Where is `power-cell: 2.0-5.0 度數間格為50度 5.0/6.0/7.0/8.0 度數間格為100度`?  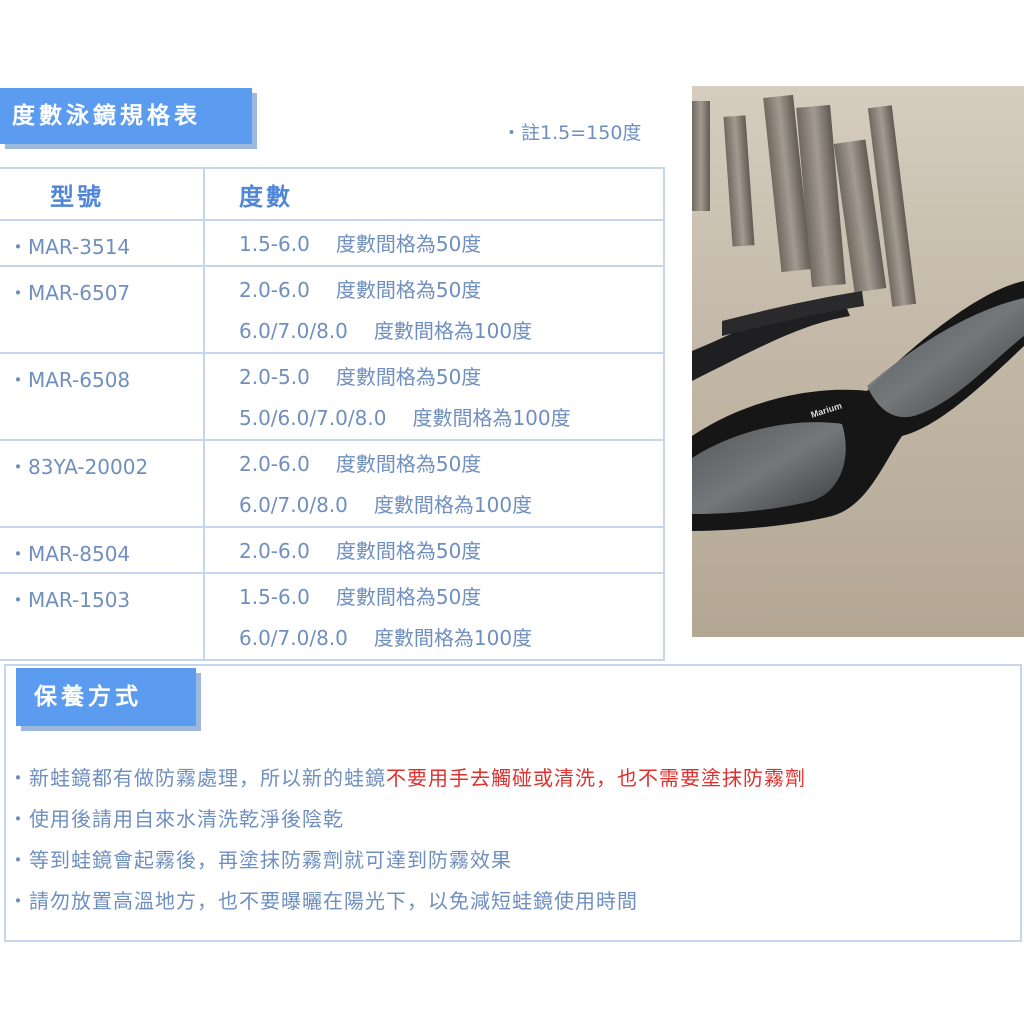
power-cell: 2.0-5.0 度數間格為50度 5.0/6.0/7.0/8.0 度數間格為100度 is located at coordinates (433, 396).